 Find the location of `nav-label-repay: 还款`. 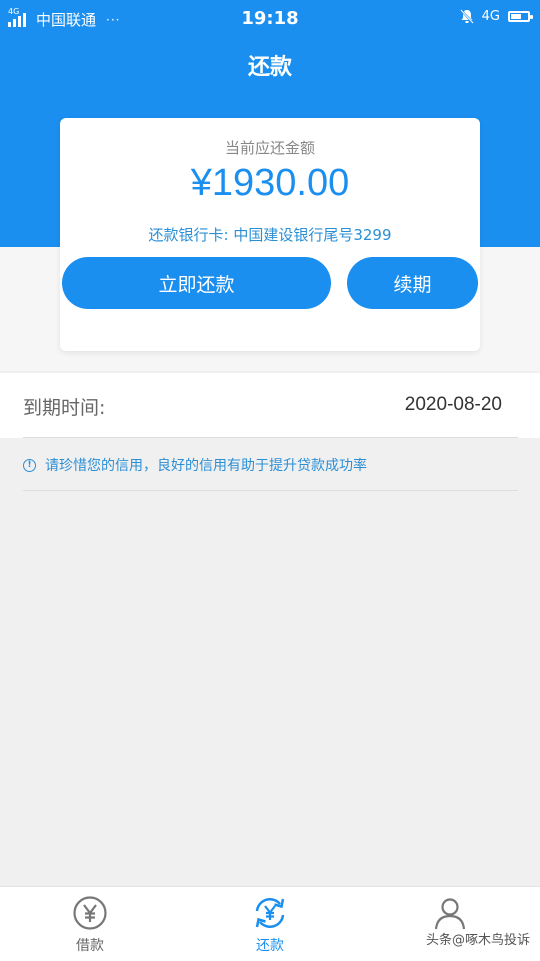

nav-label-repay: 还款 is located at coordinates (270, 946).